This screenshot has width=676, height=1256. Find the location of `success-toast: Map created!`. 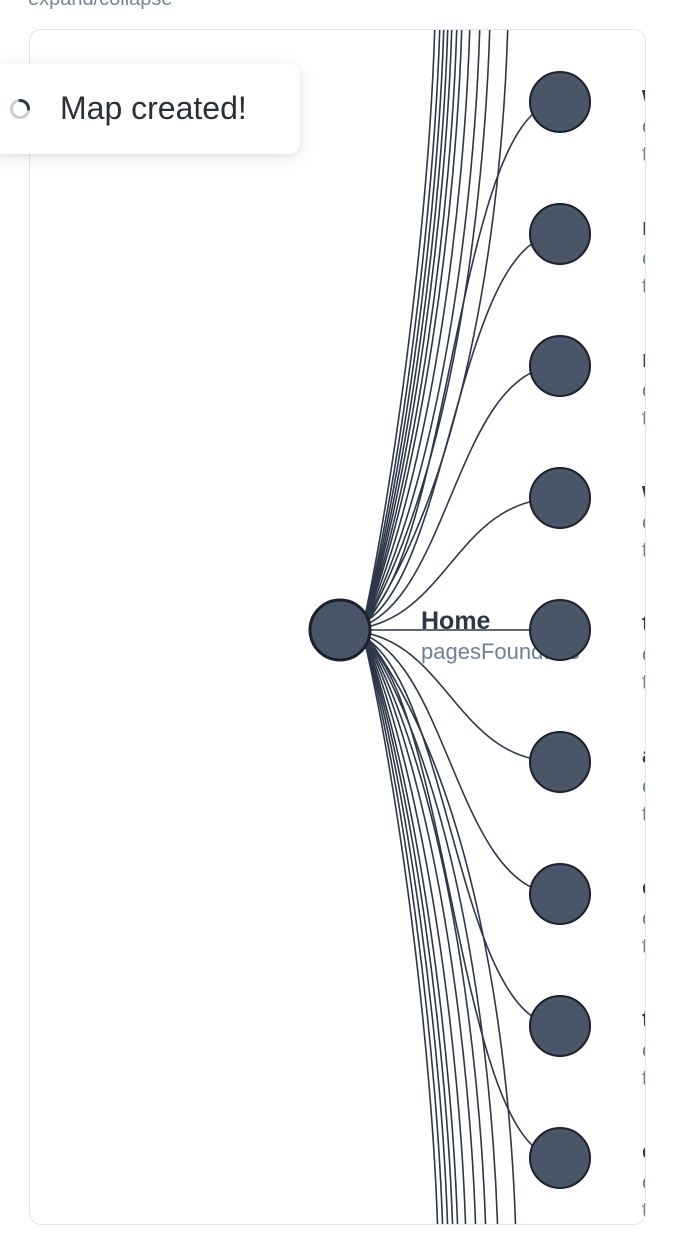

success-toast: Map created! is located at coordinates (150, 109).